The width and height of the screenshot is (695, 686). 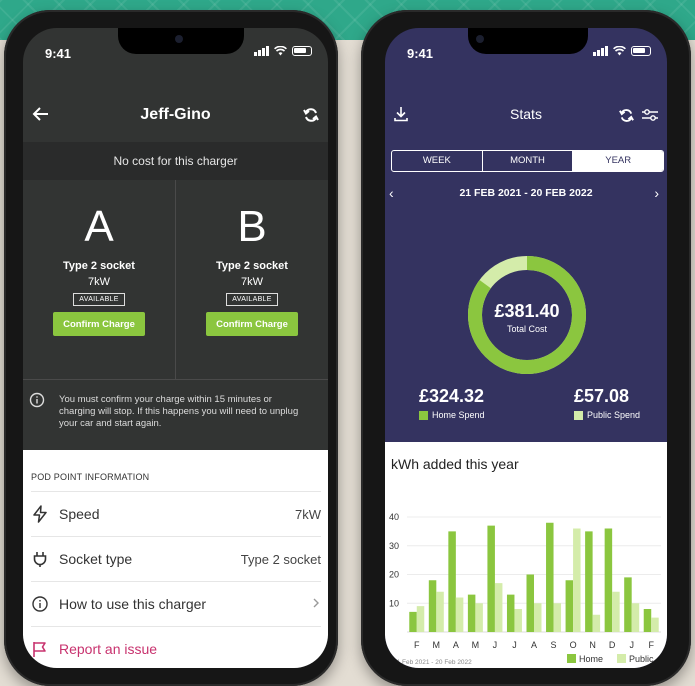 What do you see at coordinates (592, 645) in the screenshot?
I see `x-tick-label: N` at bounding box center [592, 645].